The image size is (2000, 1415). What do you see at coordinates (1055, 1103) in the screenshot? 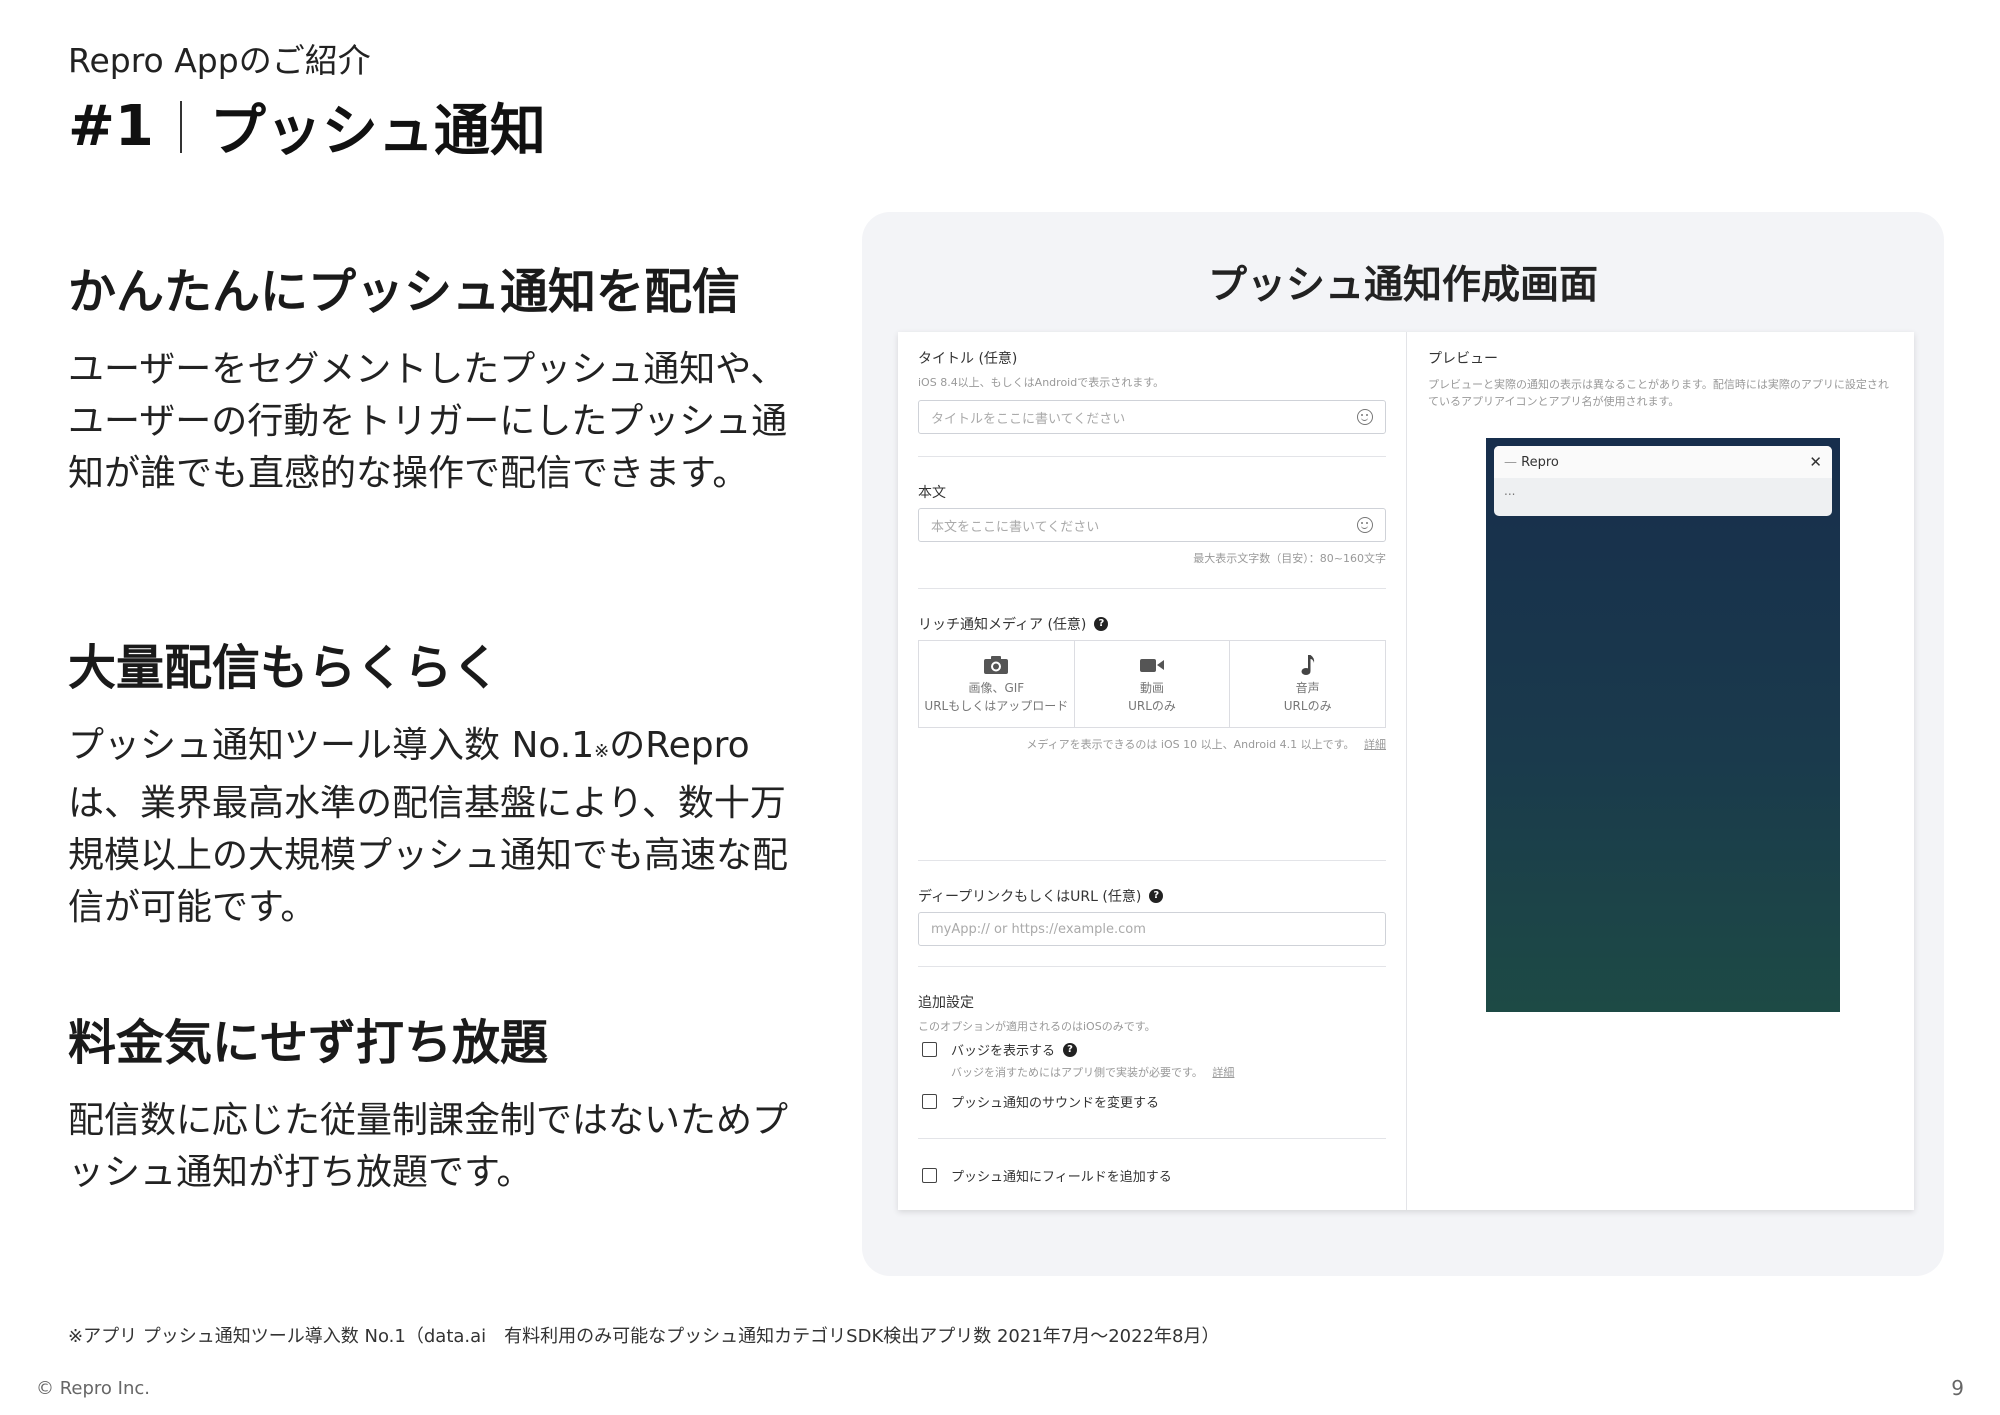
I see `sound-option-label: プッシュ通知のサウンドを変更する` at bounding box center [1055, 1103].